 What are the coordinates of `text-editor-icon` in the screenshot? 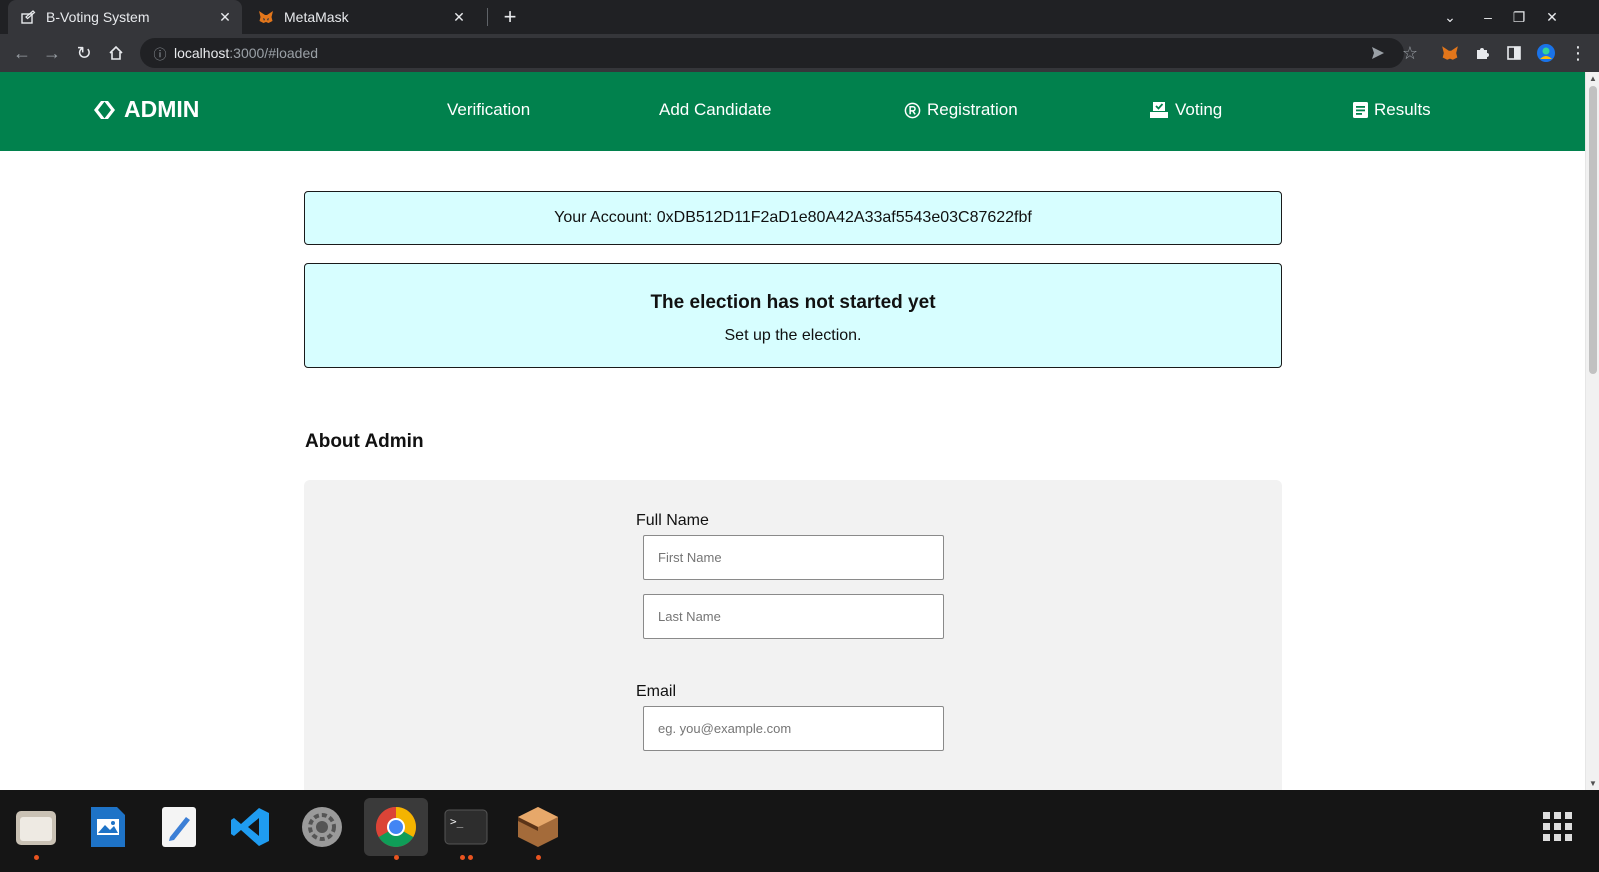 It's located at (179, 827).